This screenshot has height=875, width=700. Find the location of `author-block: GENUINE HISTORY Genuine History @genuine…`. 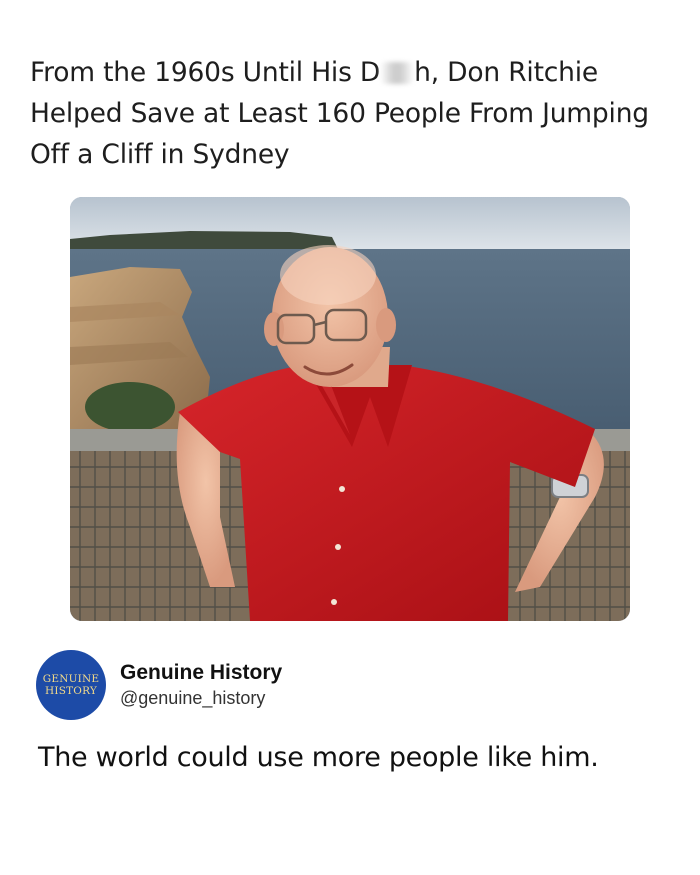

author-block: GENUINE HISTORY Genuine History @genuine… is located at coordinates (159, 685).